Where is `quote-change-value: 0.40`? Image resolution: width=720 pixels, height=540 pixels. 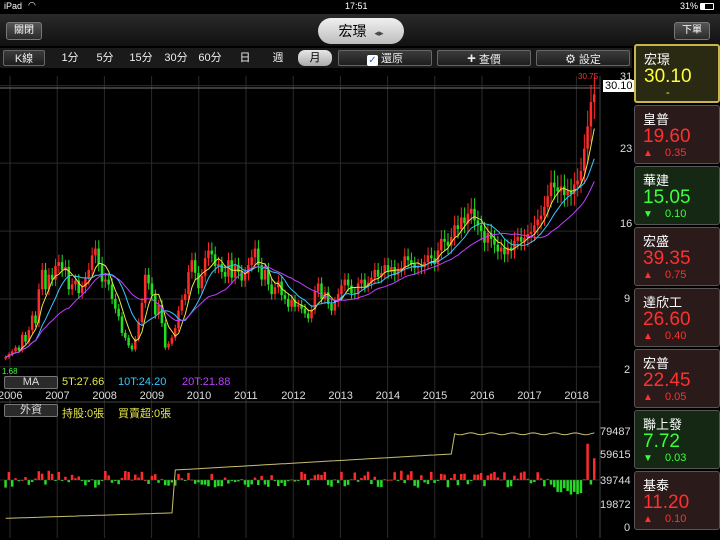 quote-change-value: 0.40 is located at coordinates (676, 336).